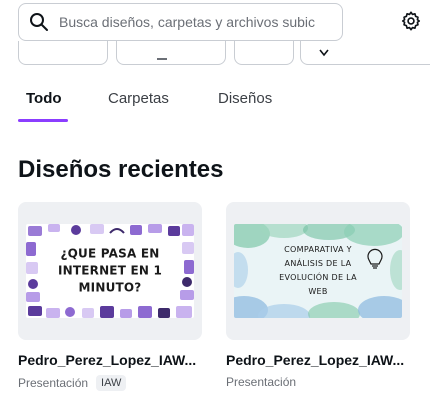 This screenshot has width=430, height=417. What do you see at coordinates (44, 98) in the screenshot?
I see `tab-todo: Todo` at bounding box center [44, 98].